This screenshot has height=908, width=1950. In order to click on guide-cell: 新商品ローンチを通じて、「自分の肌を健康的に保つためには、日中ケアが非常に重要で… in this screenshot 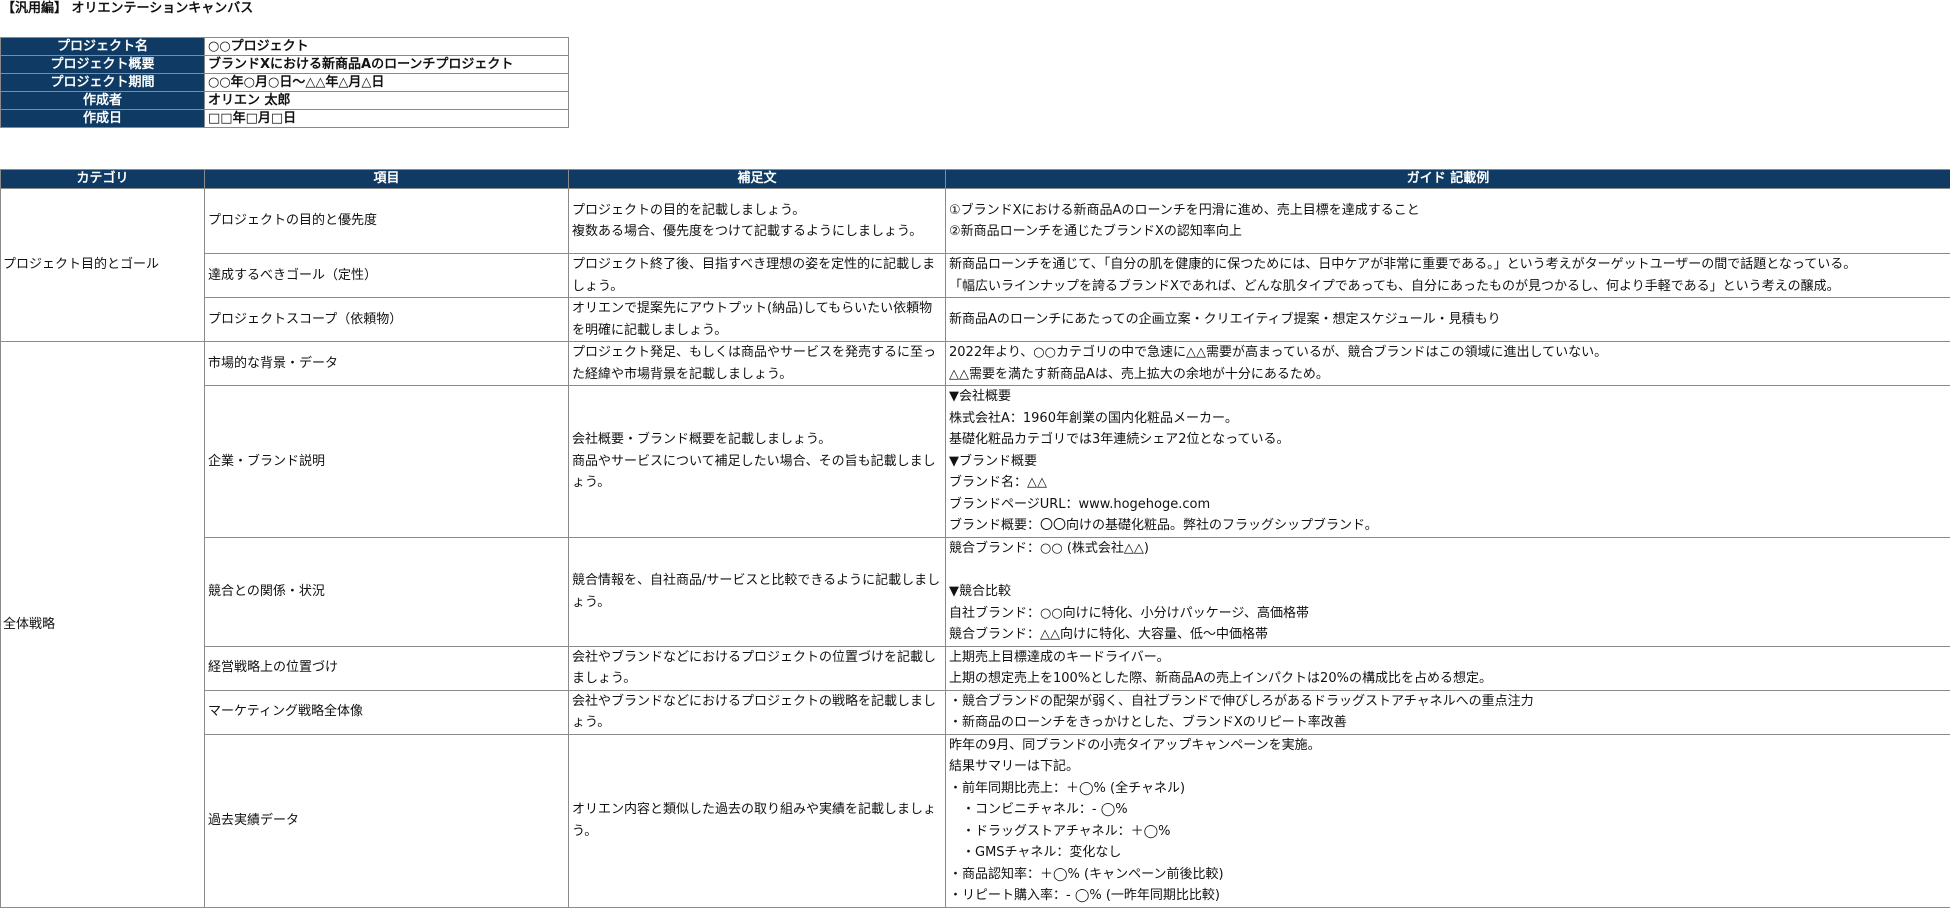, I will do `click(1448, 276)`.